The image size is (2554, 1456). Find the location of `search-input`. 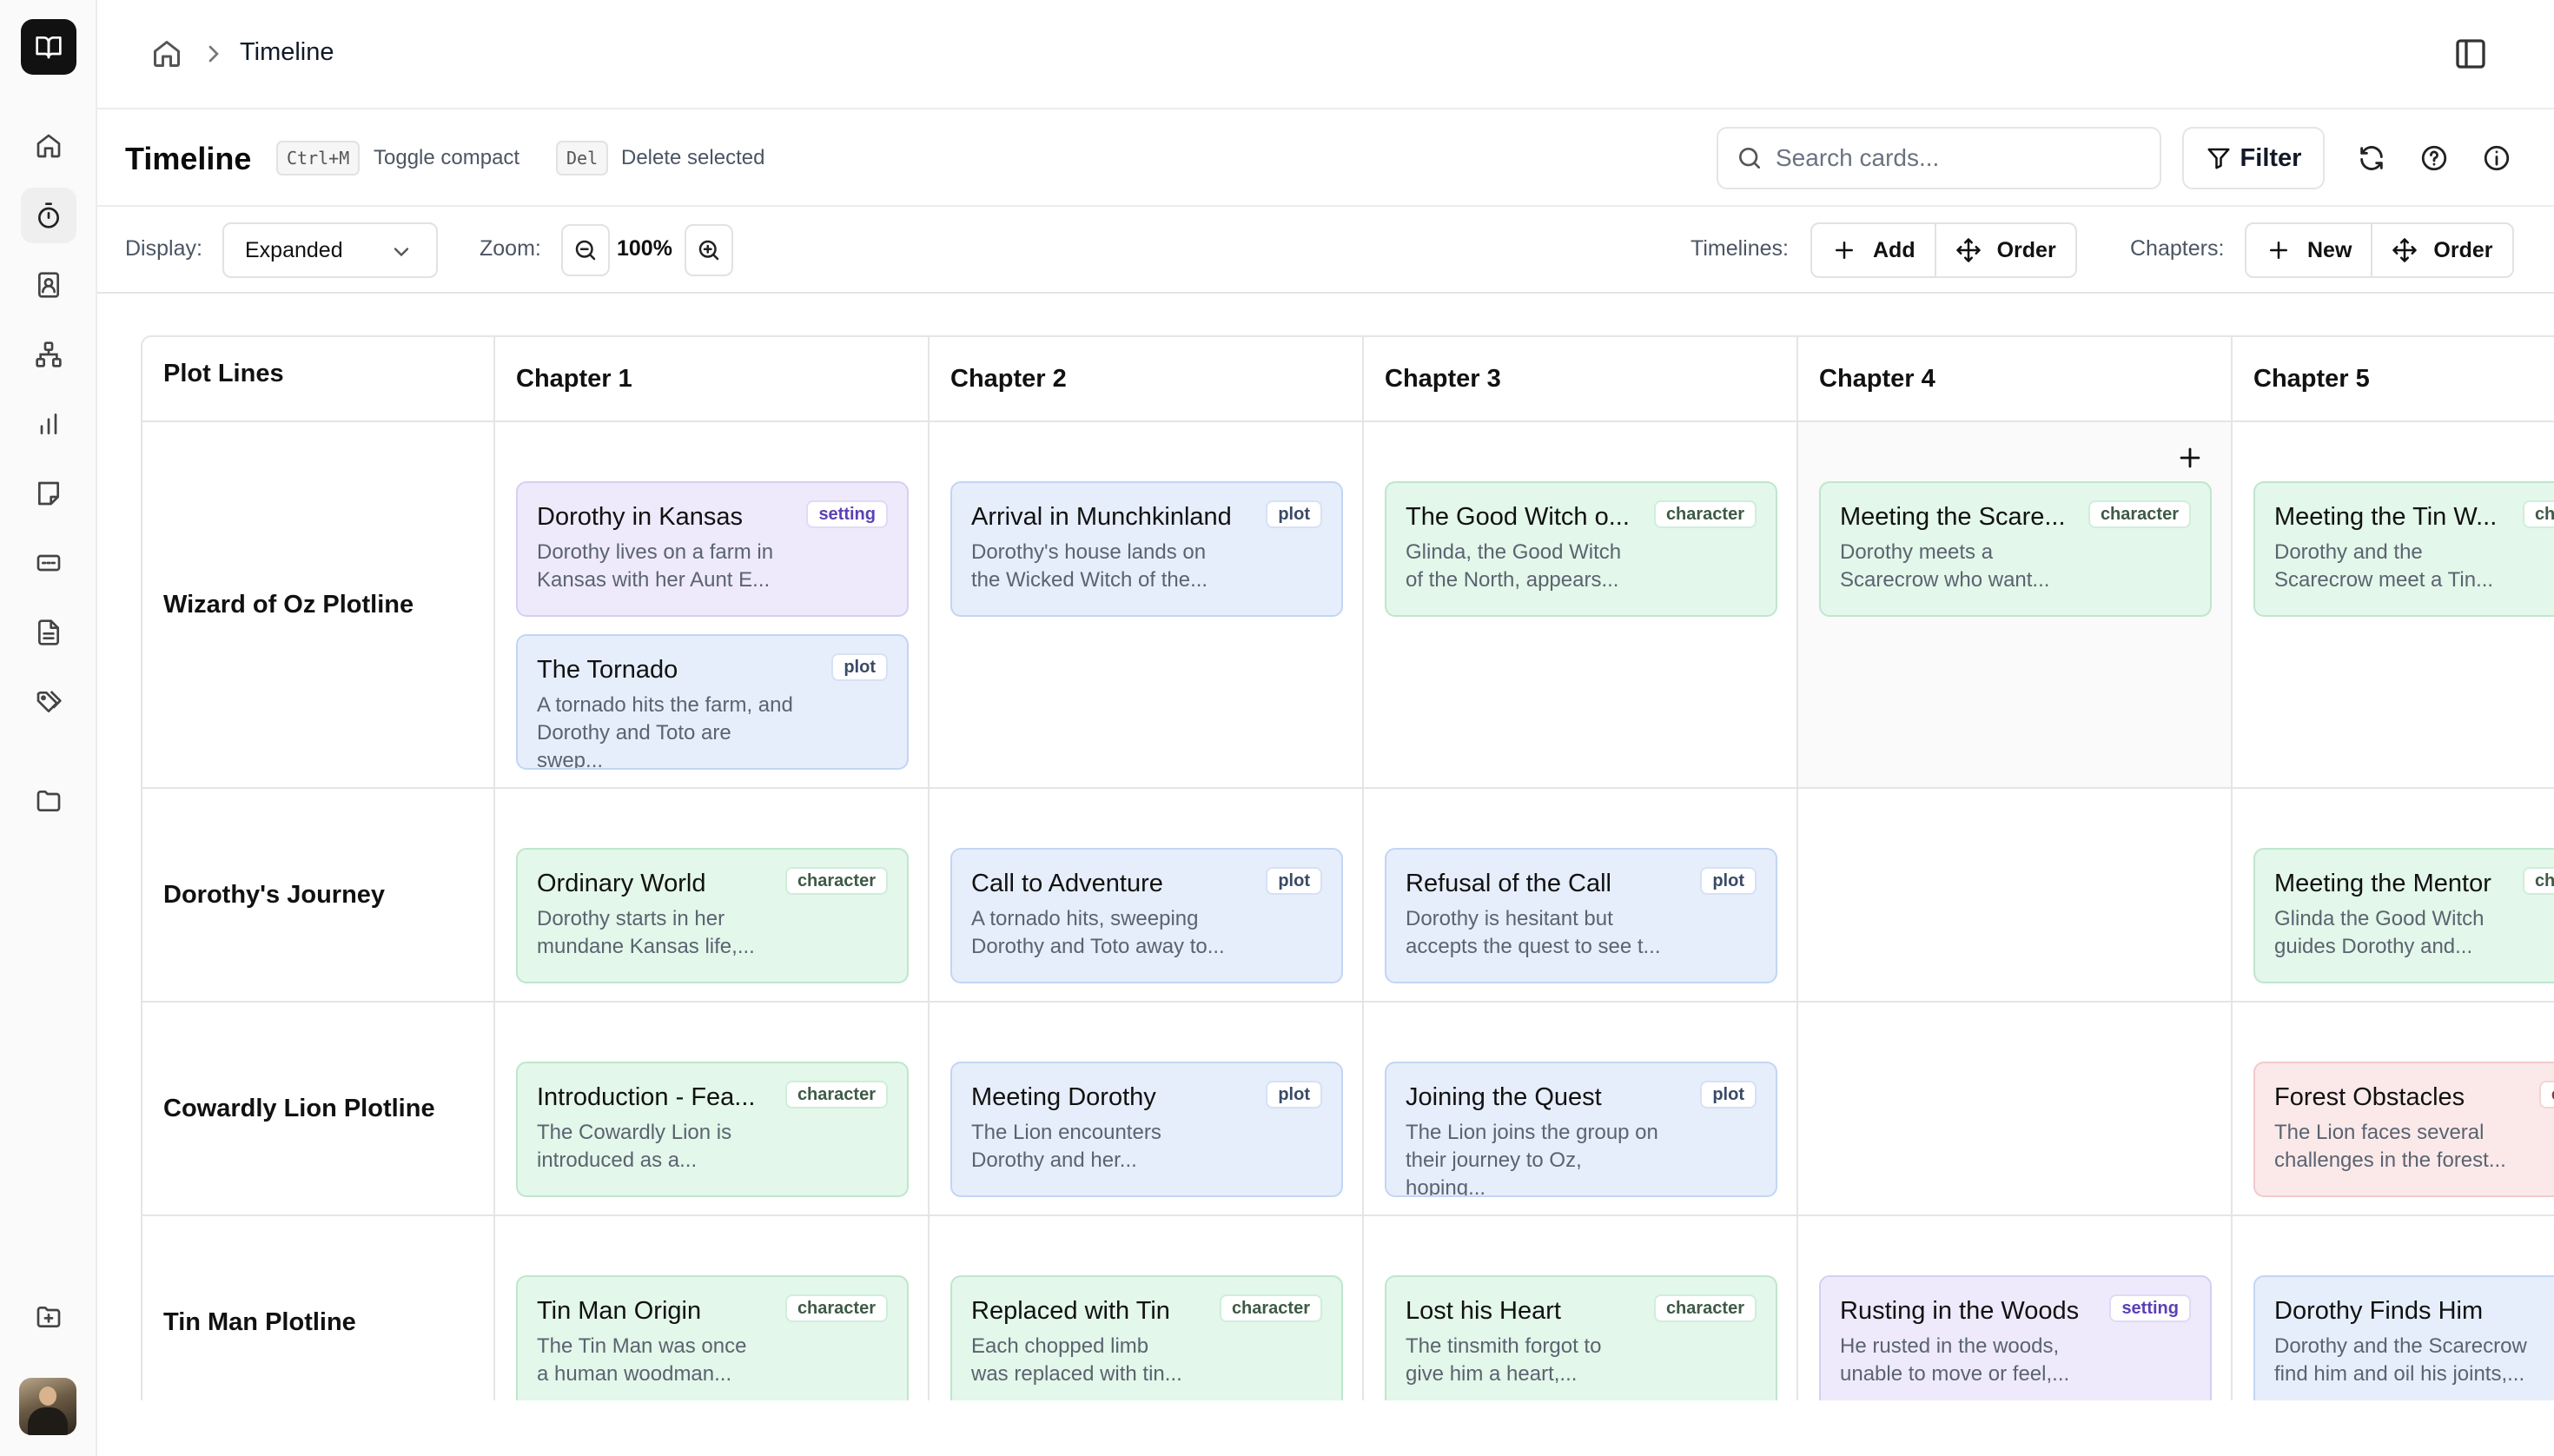

search-input is located at coordinates (1958, 158).